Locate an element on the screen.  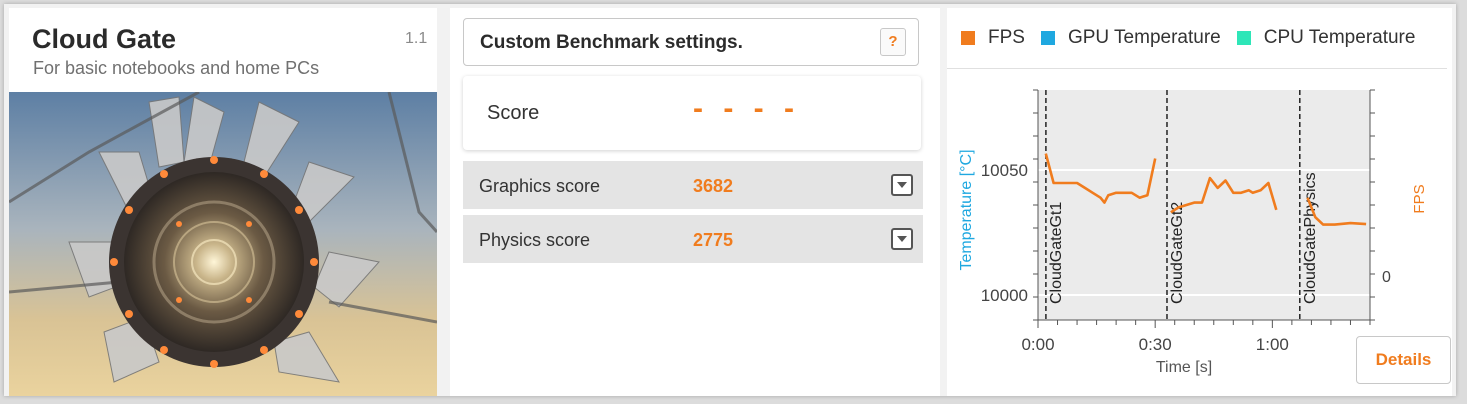
y-left-tick-label: 10000 is located at coordinates (1004, 295).